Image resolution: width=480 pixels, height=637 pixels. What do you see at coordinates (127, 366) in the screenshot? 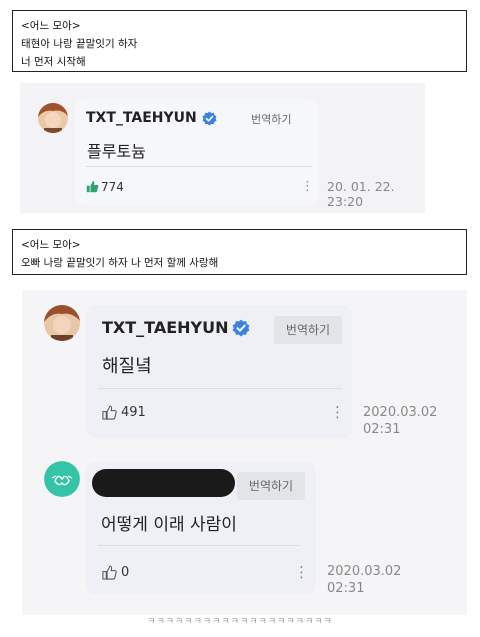
I see `comment-body: 해질녘` at bounding box center [127, 366].